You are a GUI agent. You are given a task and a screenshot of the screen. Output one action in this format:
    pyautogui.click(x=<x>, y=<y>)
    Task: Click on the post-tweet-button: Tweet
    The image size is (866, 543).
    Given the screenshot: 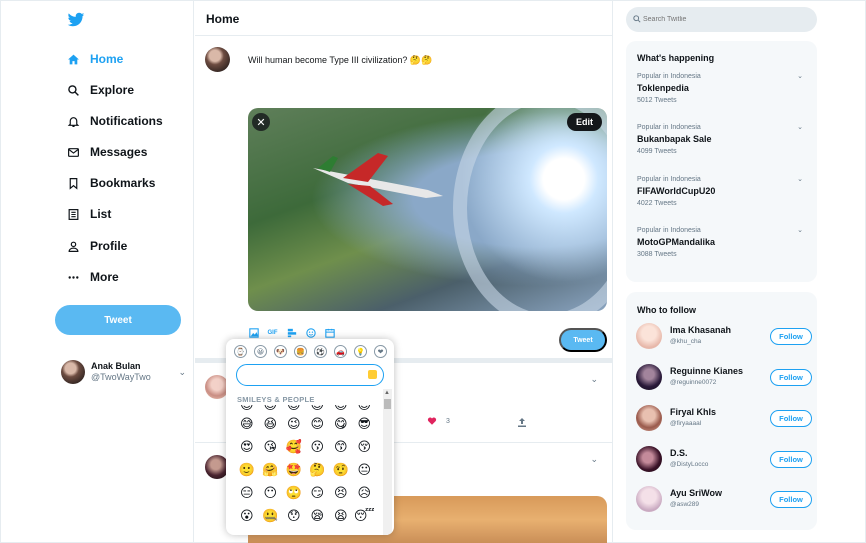 What is the action you would take?
    pyautogui.click(x=583, y=340)
    